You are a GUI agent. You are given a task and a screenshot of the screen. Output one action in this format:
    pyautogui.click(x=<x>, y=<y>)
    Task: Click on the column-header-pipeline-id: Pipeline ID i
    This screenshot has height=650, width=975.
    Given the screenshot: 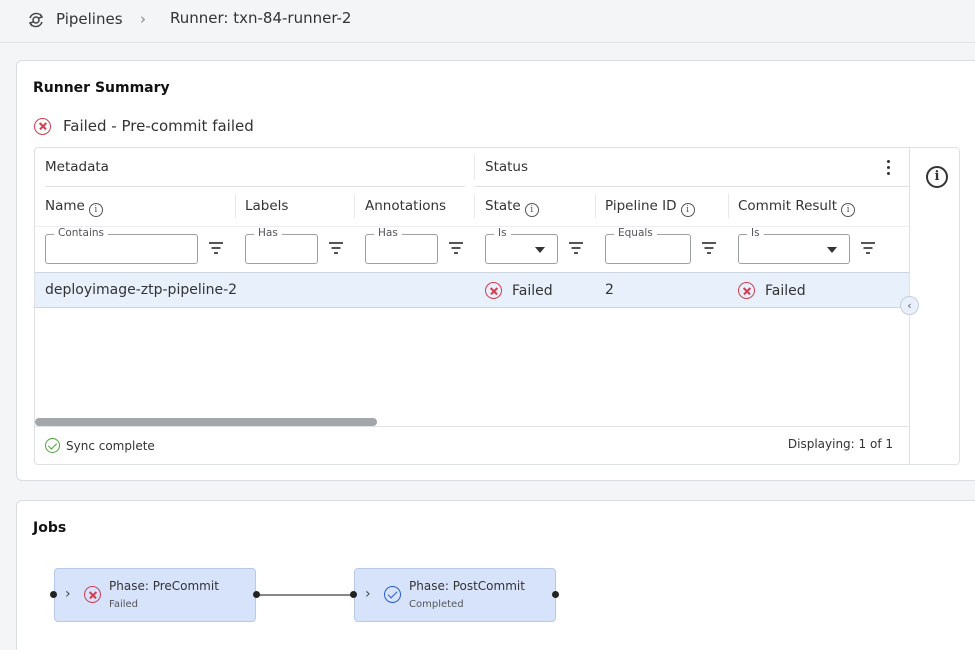 What is the action you would take?
    pyautogui.click(x=650, y=207)
    